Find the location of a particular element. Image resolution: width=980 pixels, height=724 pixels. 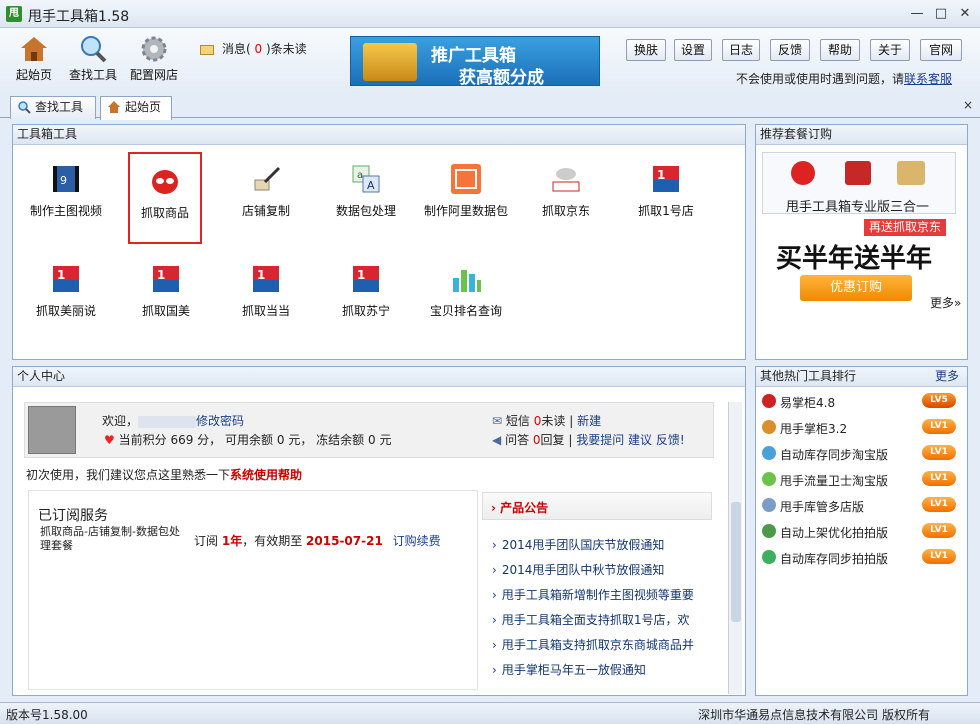

envelope-icon is located at coordinates (207, 49).